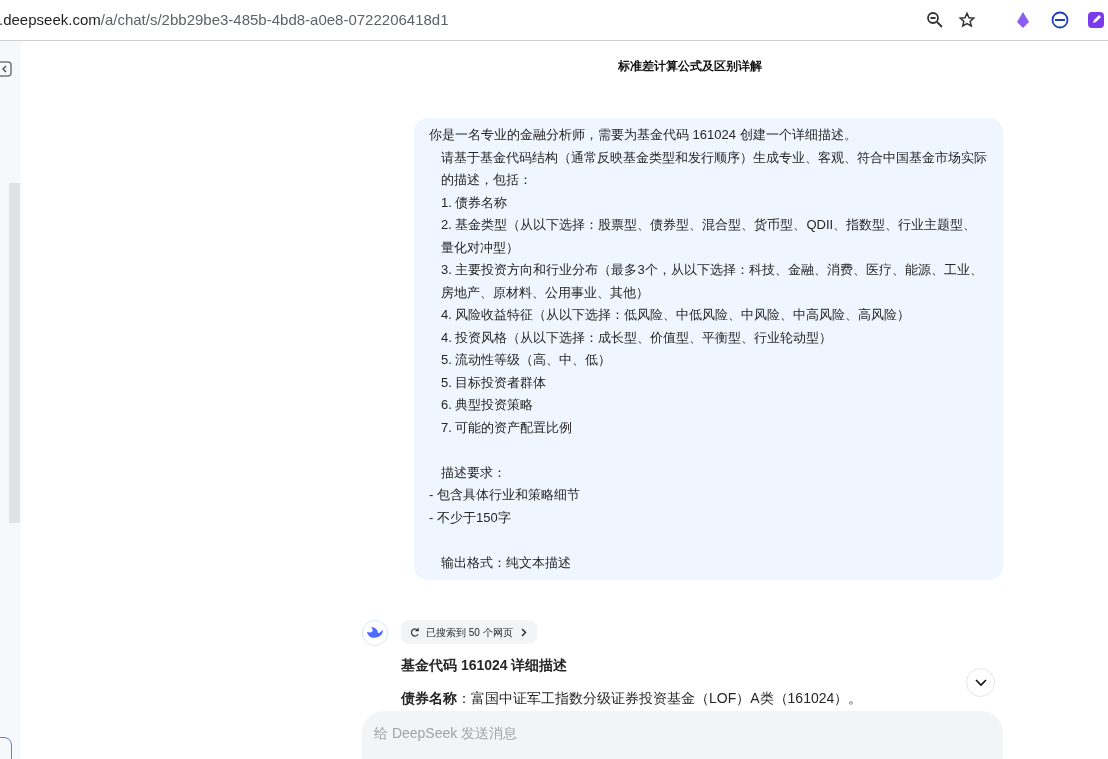  I want to click on message-line: 7. 可能的资产配置比例, so click(507, 427).